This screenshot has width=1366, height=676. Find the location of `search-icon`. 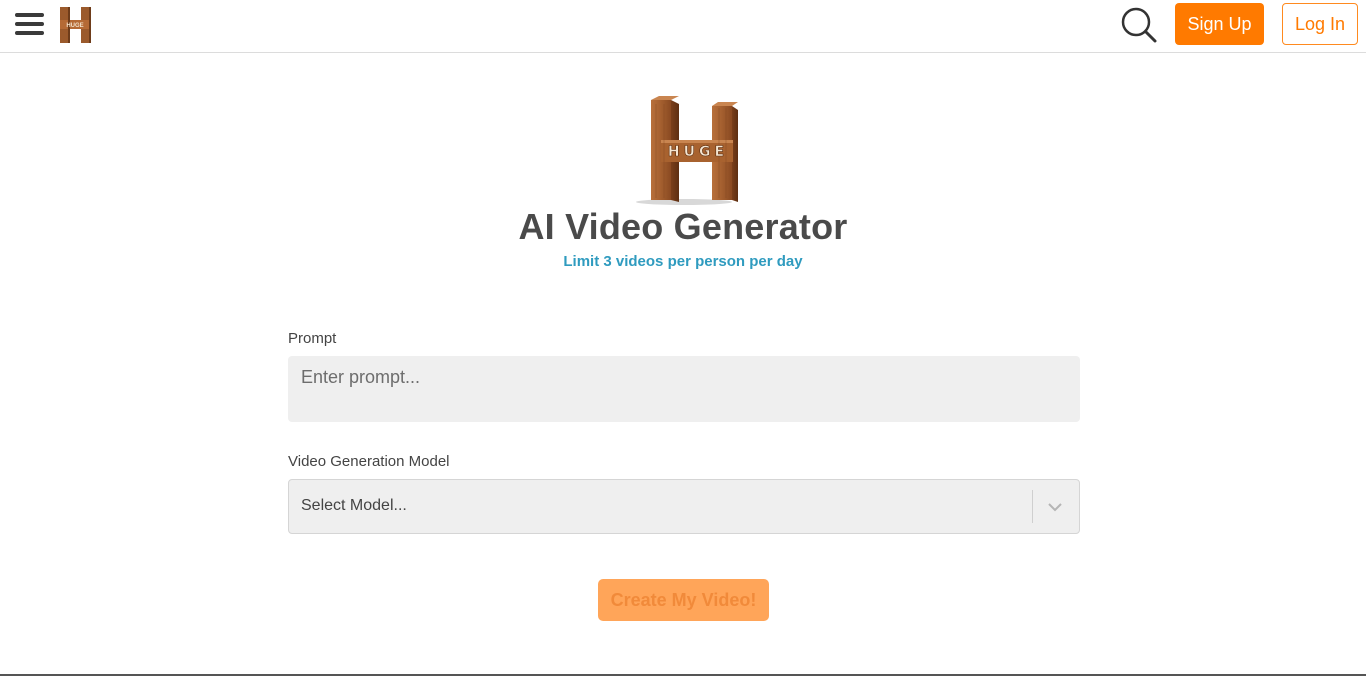

search-icon is located at coordinates (1139, 25).